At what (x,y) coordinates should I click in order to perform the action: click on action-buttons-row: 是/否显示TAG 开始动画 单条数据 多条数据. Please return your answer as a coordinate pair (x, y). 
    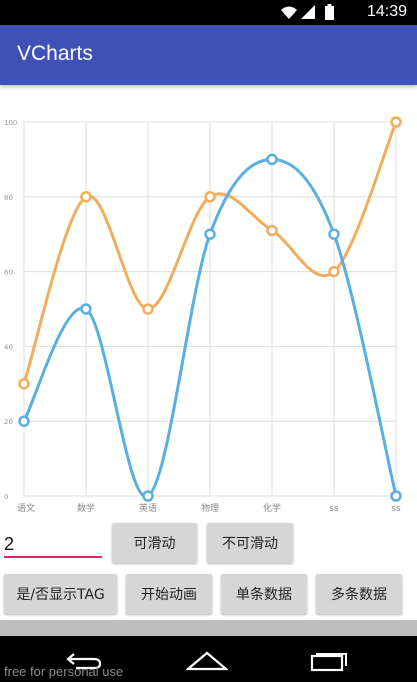
    Looking at the image, I should click on (208, 595).